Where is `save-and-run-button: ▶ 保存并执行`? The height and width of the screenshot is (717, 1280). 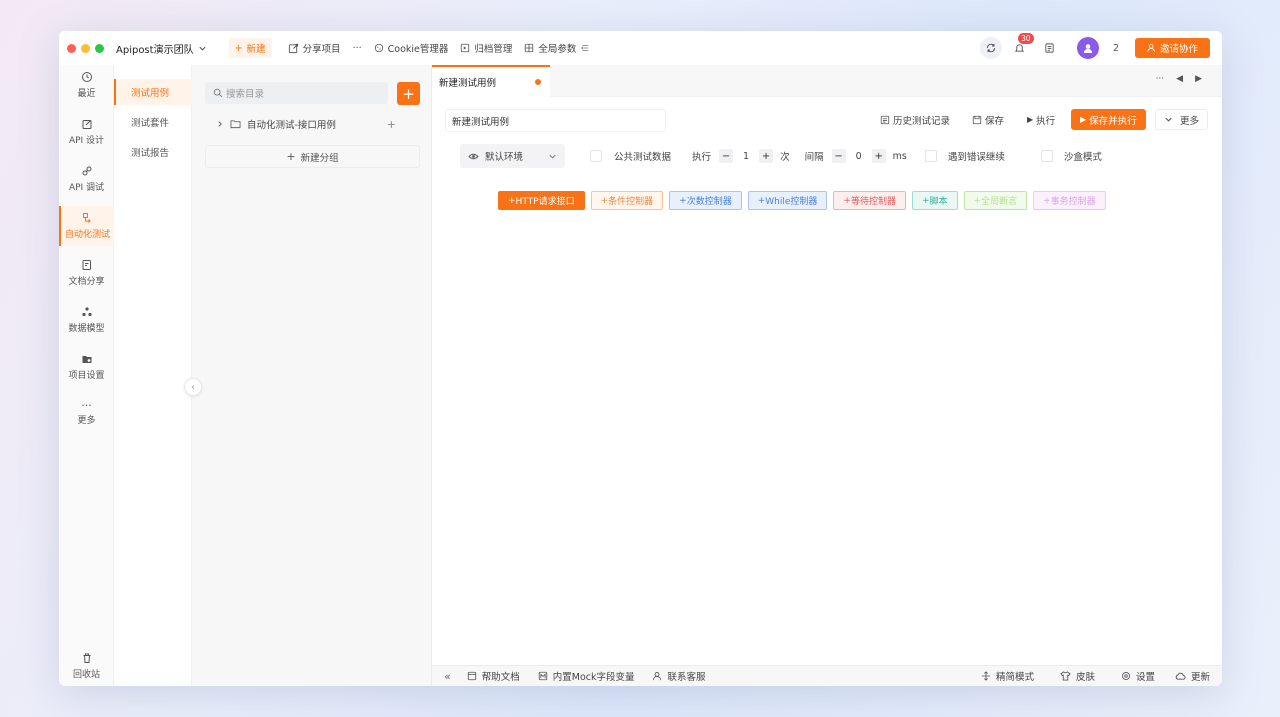 save-and-run-button: ▶ 保存并执行 is located at coordinates (1108, 119).